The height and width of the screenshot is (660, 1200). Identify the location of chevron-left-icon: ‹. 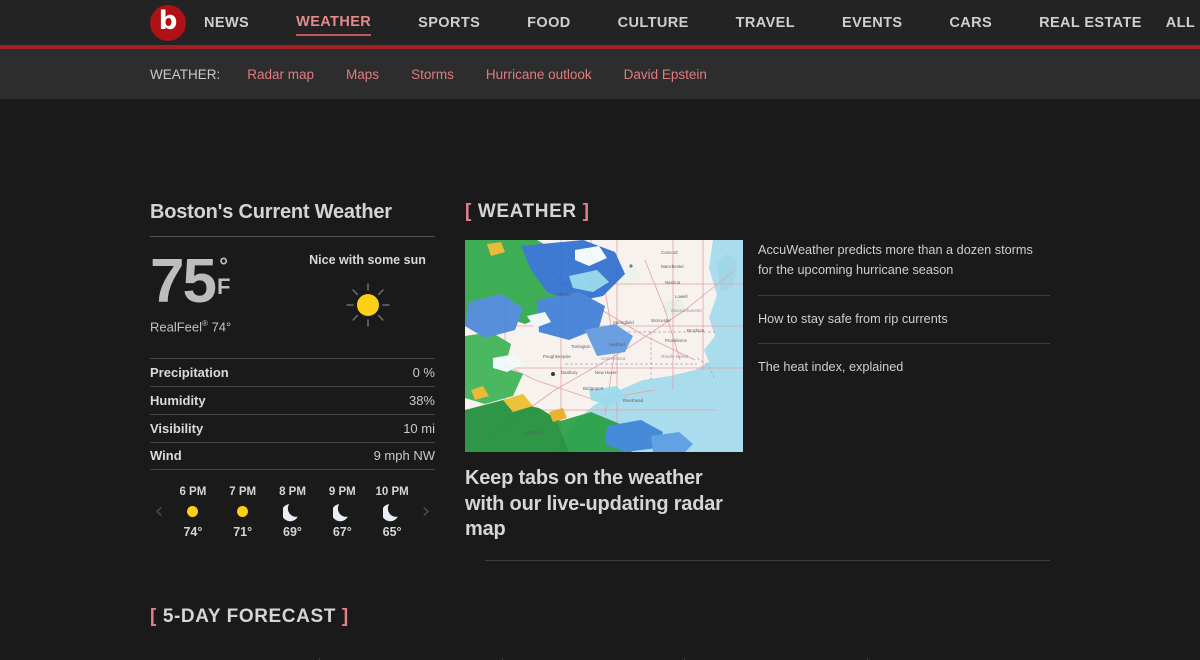
(159, 512).